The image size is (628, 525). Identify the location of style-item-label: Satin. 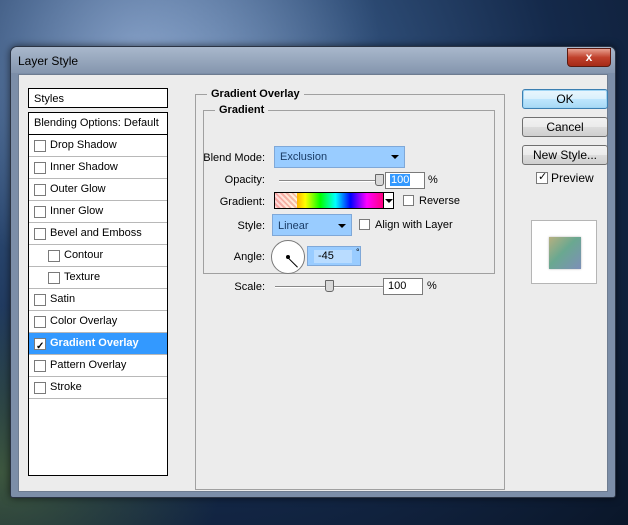
(63, 299).